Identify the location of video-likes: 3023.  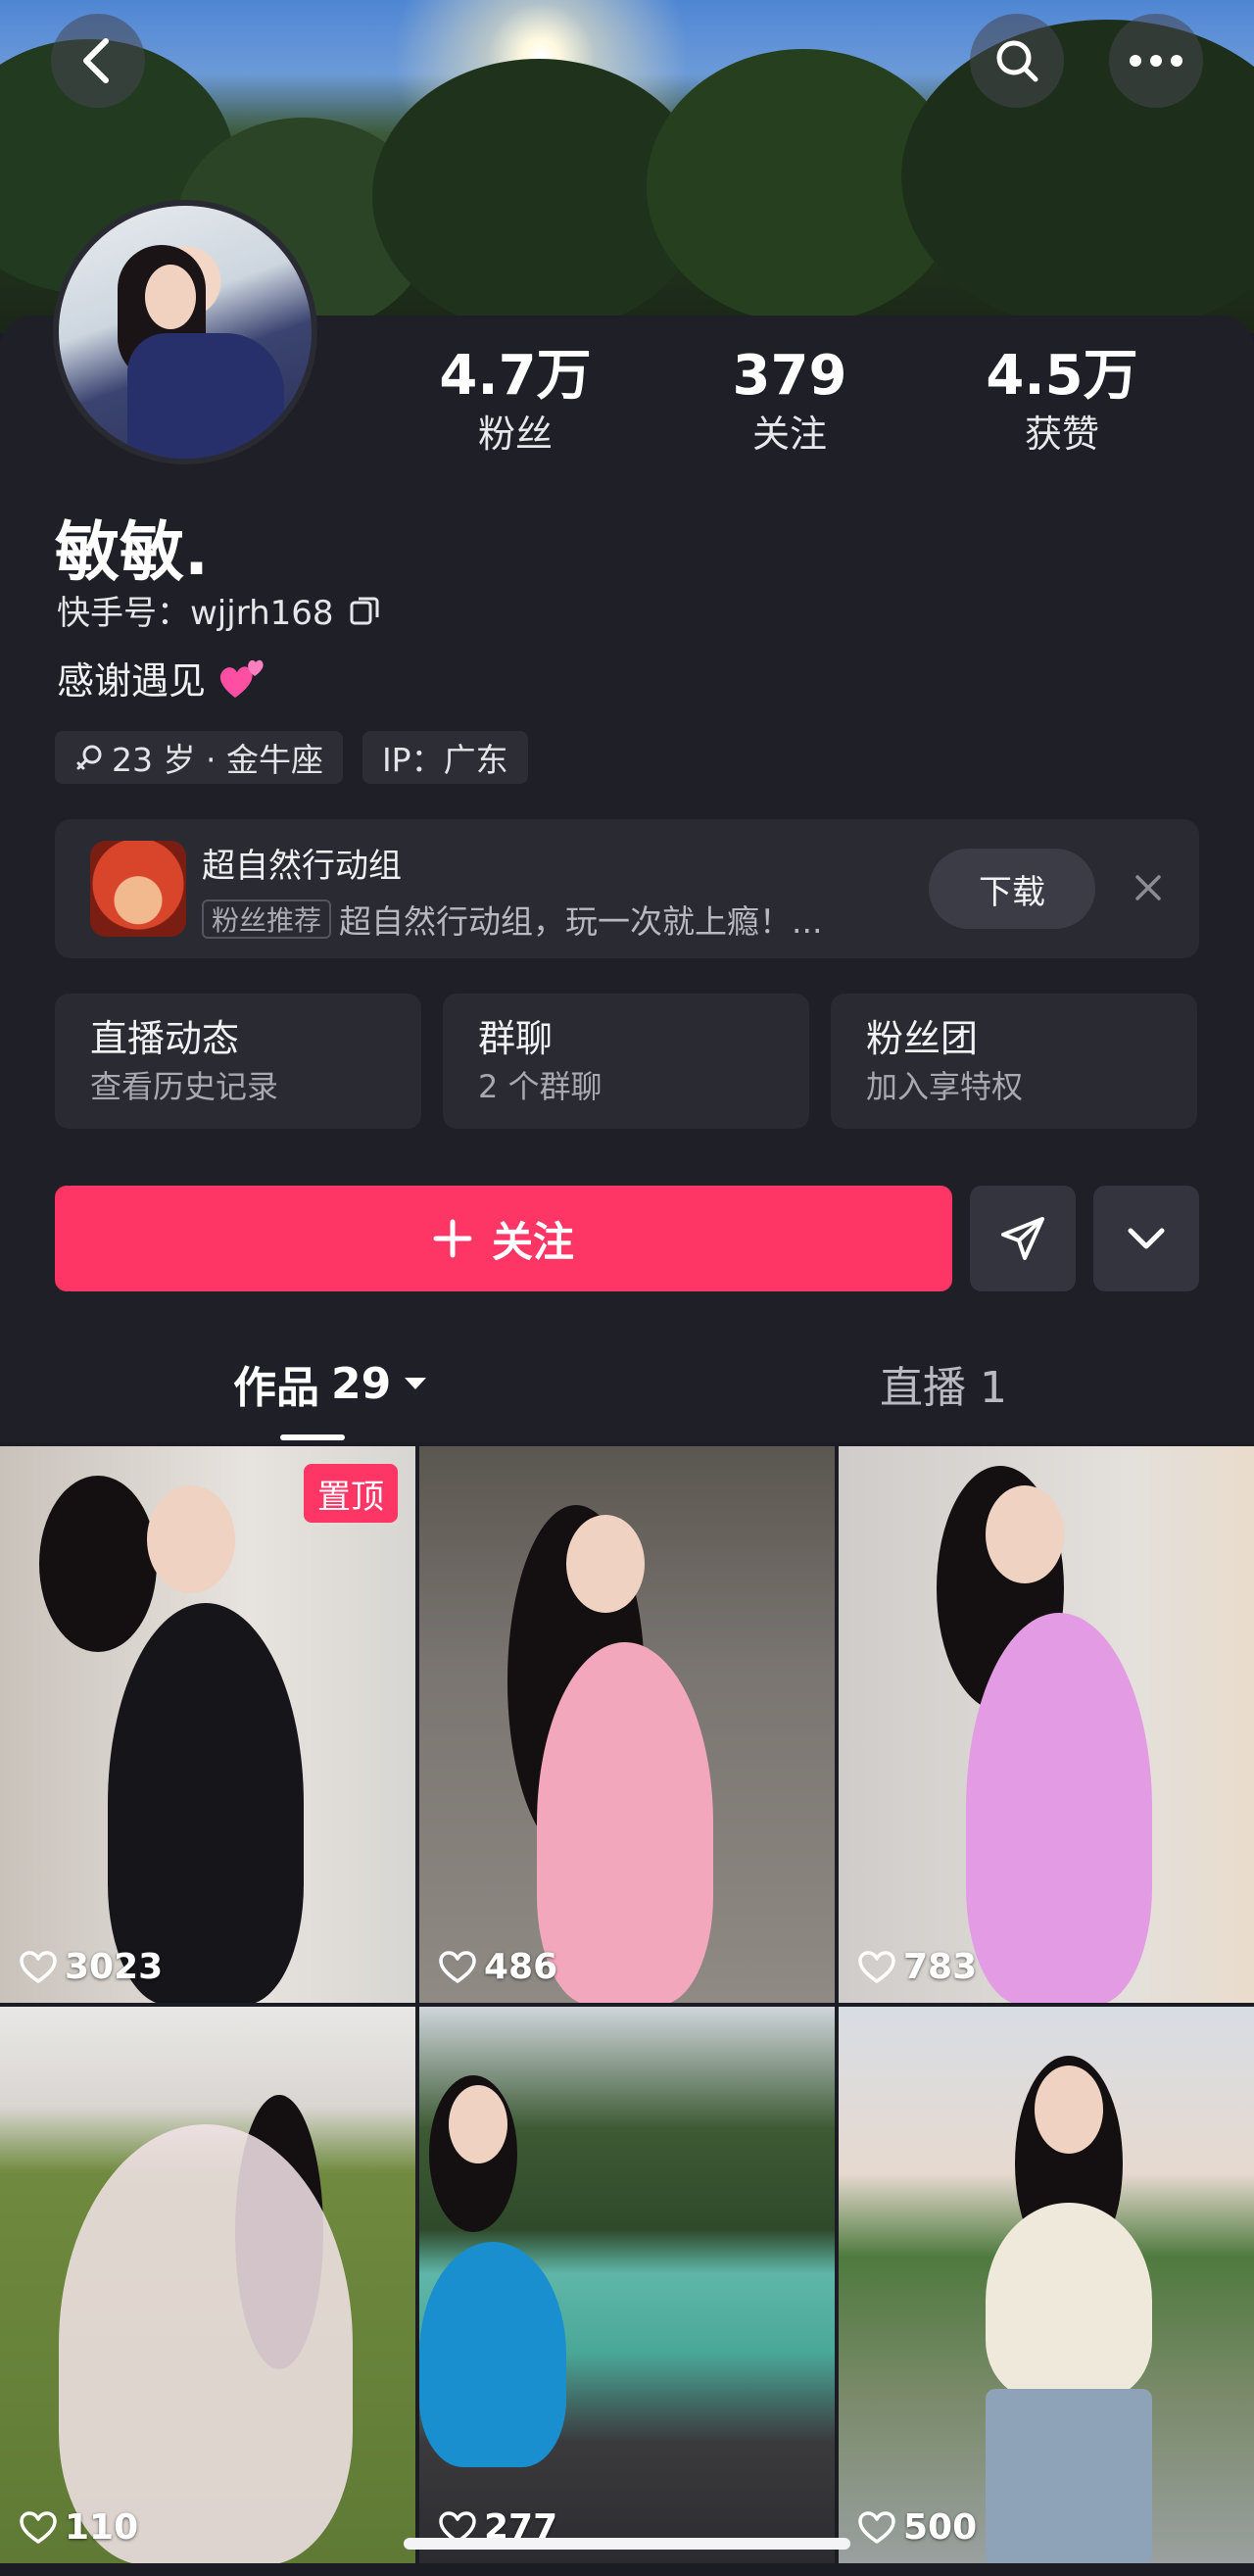
(91, 1967).